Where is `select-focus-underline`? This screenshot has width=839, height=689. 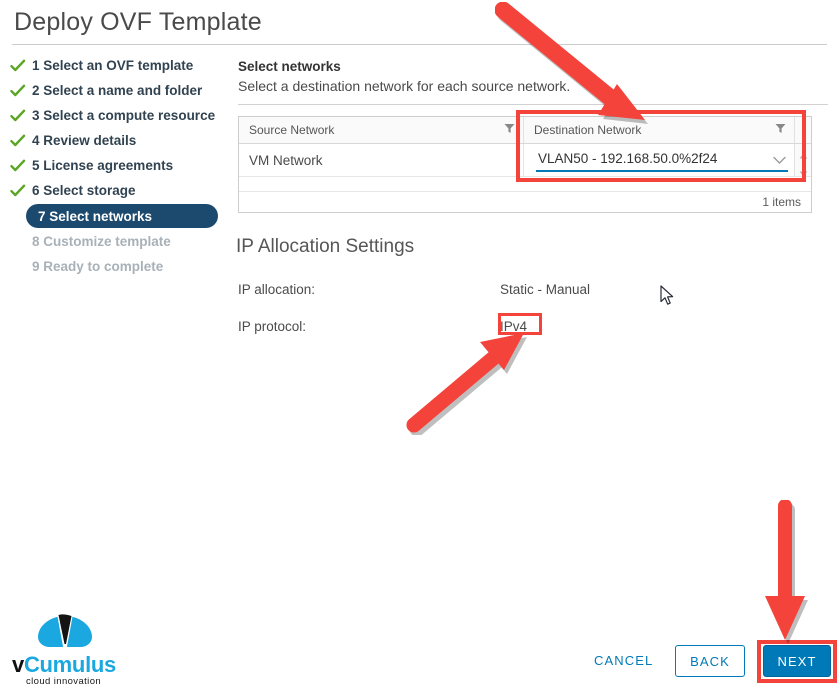 select-focus-underline is located at coordinates (662, 171).